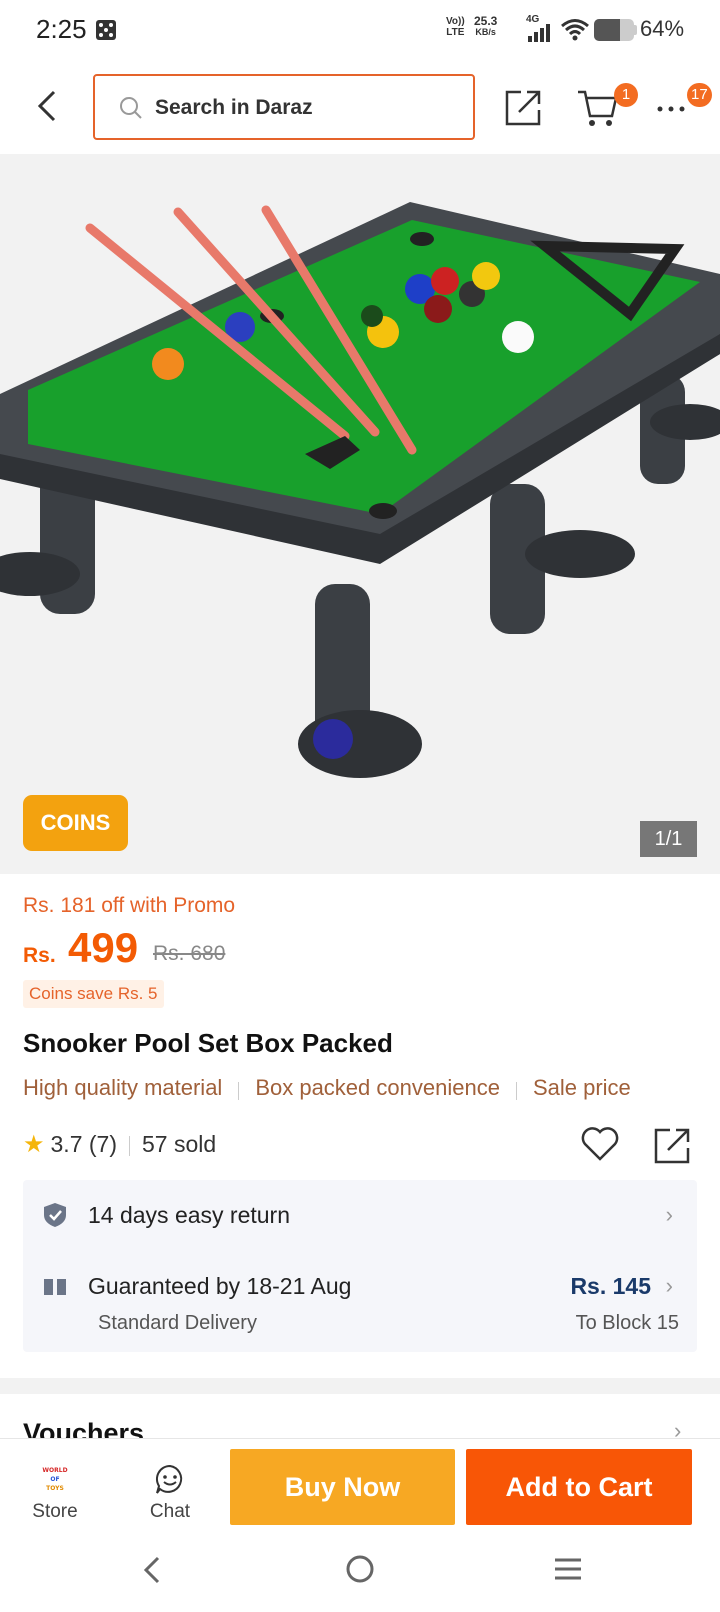  Describe the element at coordinates (234, 107) in the screenshot. I see `search-placeholder: Search in Daraz` at that location.